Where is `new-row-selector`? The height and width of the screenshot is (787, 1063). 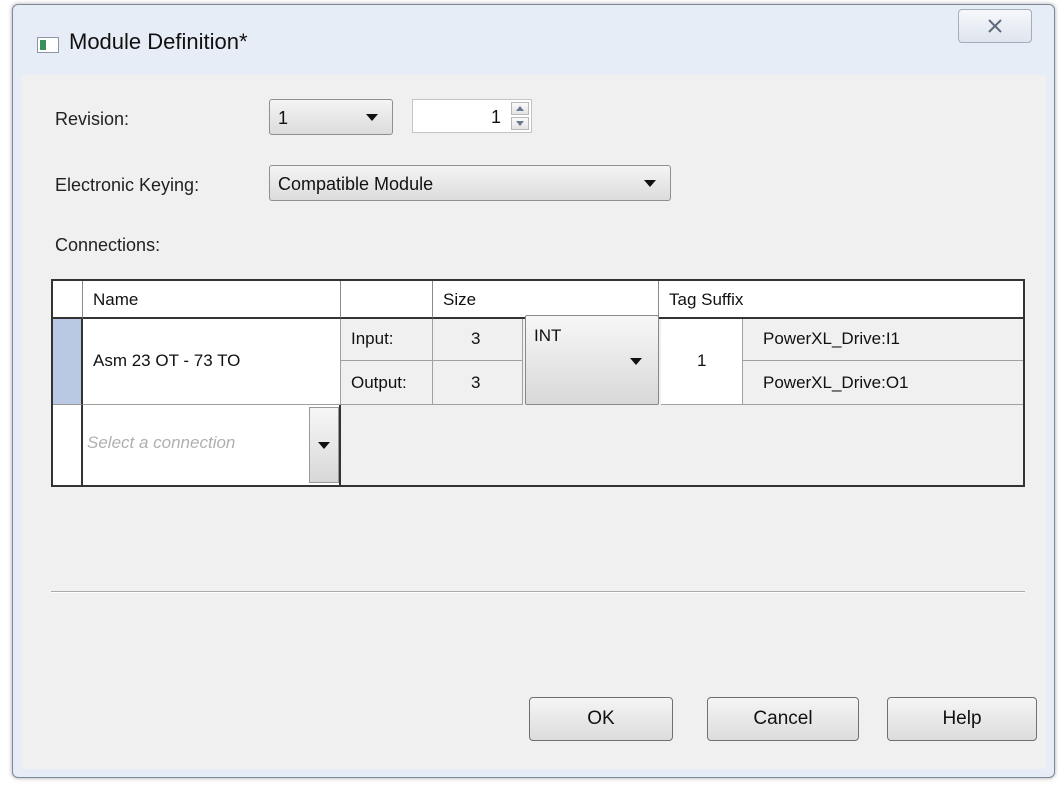
new-row-selector is located at coordinates (68, 445).